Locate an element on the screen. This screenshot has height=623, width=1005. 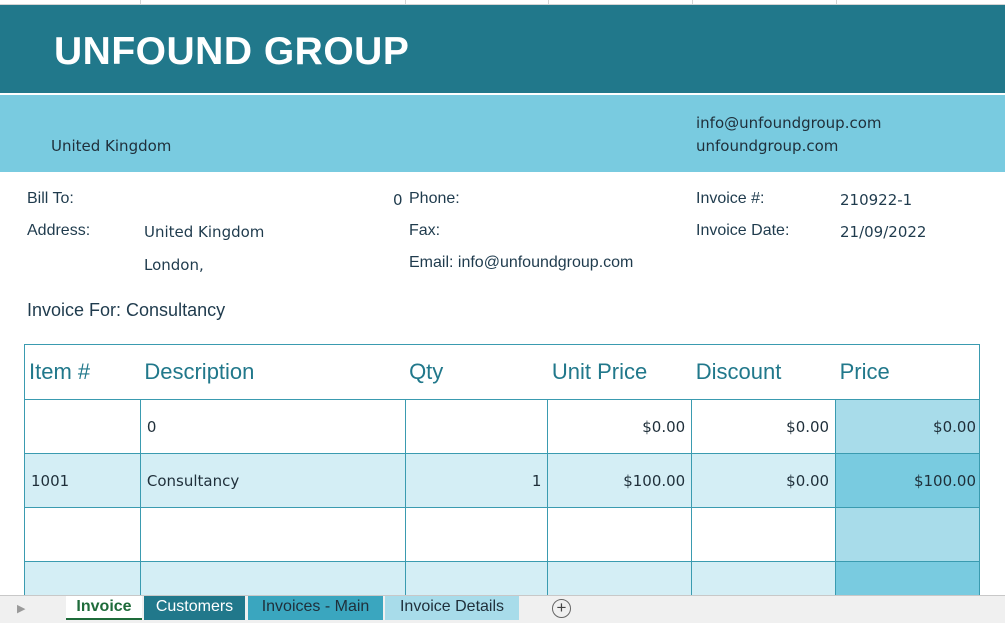
cell-price: $0.00 is located at coordinates (907, 426).